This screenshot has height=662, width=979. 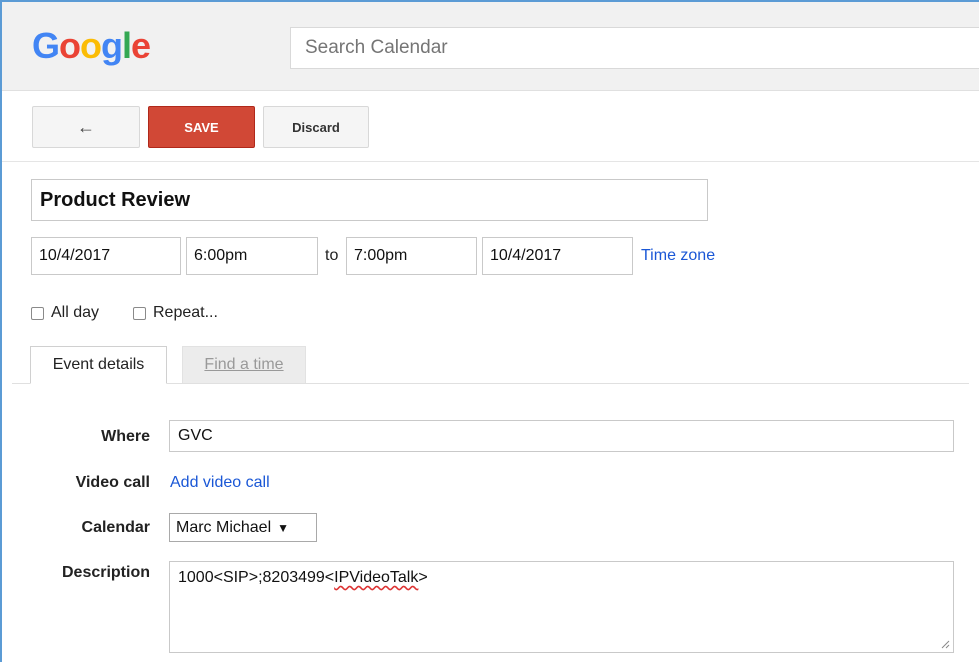 I want to click on event-title-input, so click(x=369, y=200).